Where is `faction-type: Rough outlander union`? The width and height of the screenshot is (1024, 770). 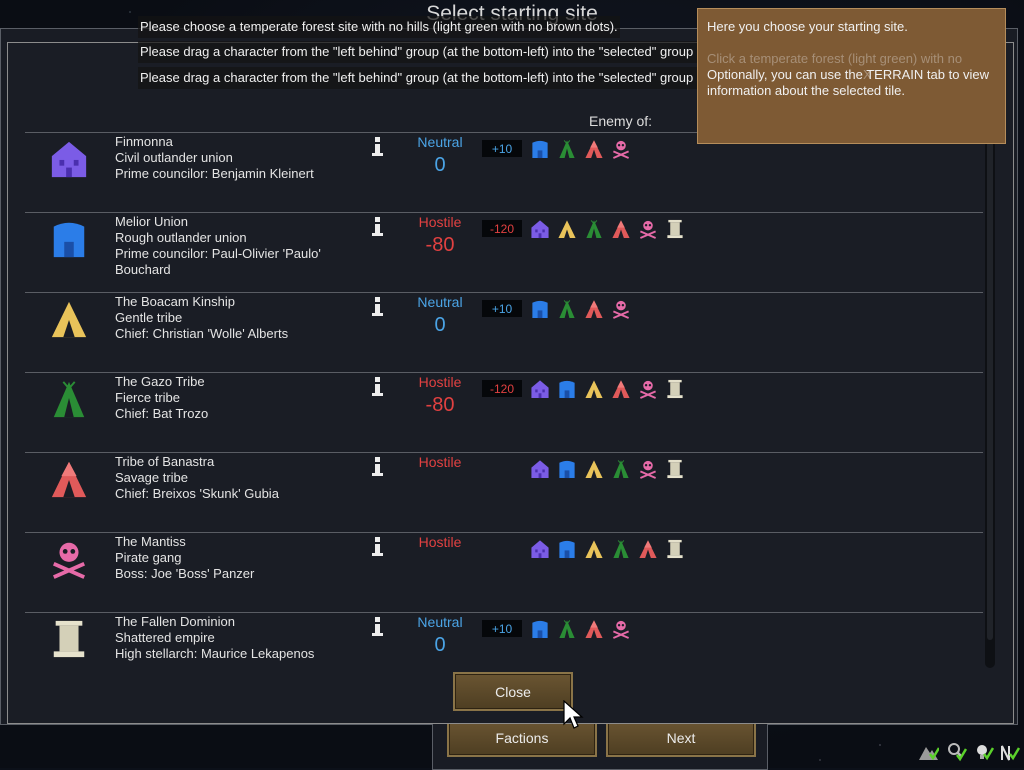
faction-type: Rough outlander union is located at coordinates (181, 237).